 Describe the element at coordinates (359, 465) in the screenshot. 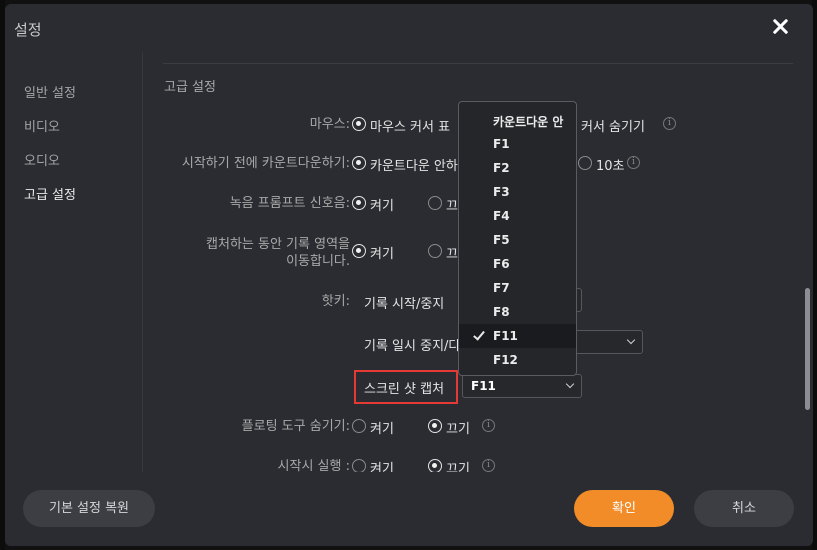

I see `startup-on-radio` at that location.